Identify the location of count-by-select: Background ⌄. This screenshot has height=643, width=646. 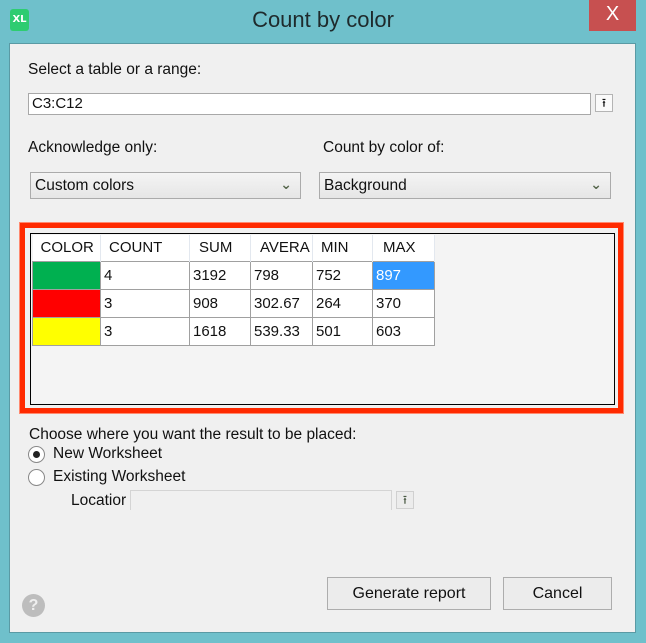
(465, 185).